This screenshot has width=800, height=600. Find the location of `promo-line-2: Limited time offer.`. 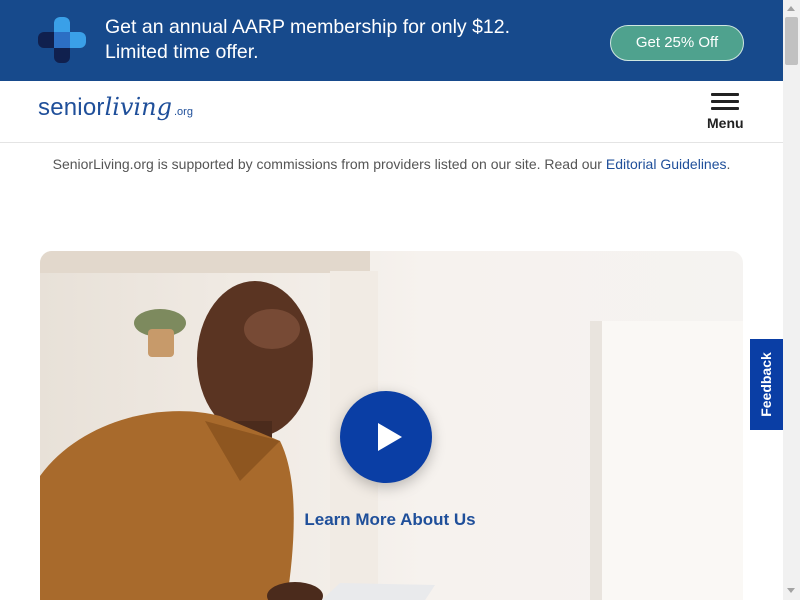

promo-line-2: Limited time offer. is located at coordinates (182, 52).